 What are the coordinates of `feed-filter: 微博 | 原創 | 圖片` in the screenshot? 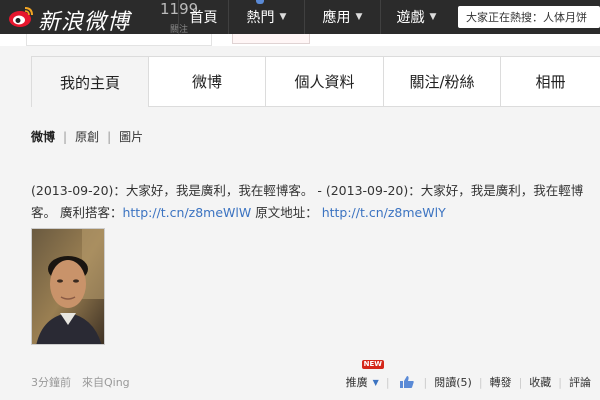 It's located at (87, 136).